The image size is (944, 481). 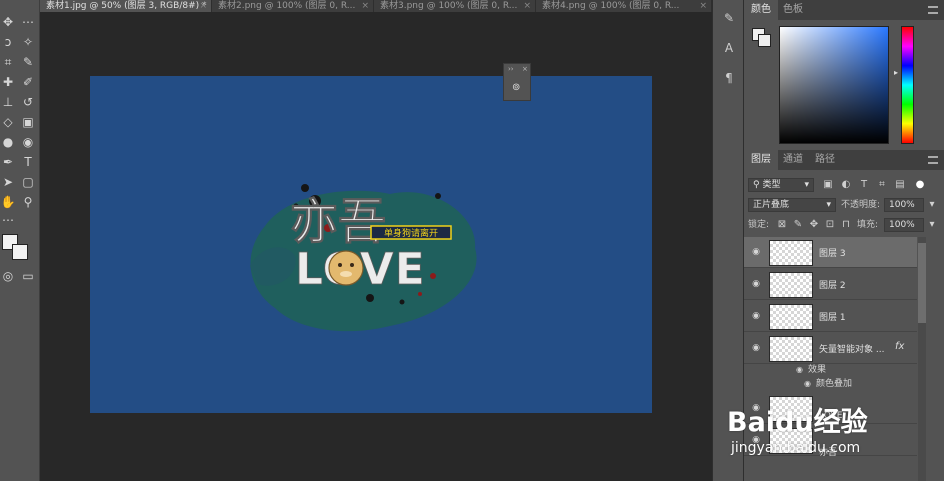 What do you see at coordinates (793, 10) in the screenshot?
I see `tab-swatches: 色板` at bounding box center [793, 10].